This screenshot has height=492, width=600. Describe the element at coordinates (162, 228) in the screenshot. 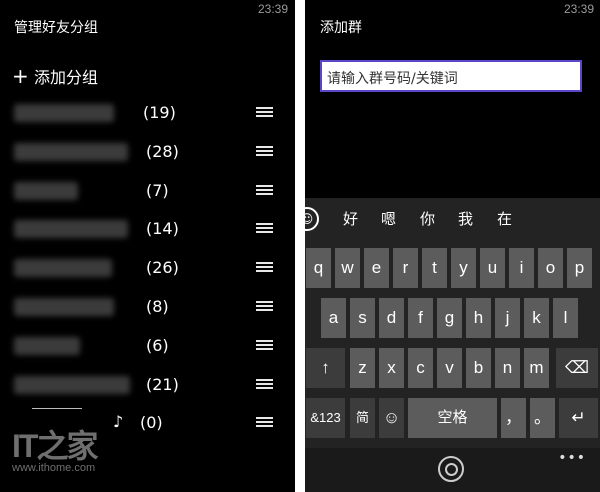

I see `group-count: (14)` at that location.